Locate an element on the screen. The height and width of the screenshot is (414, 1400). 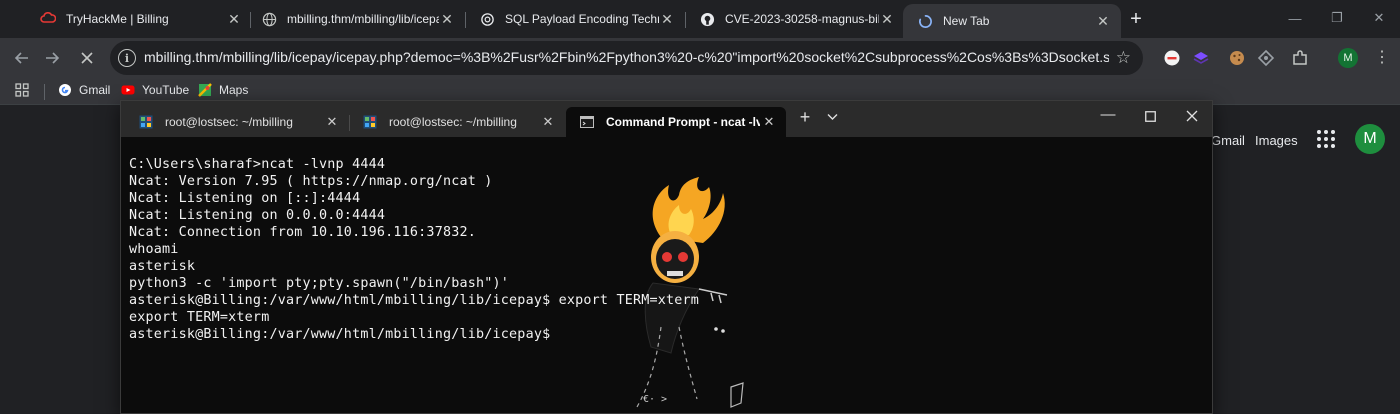
browser-tab-github-cve: CVE-2023-30258-magnus-billing ✕ is located at coordinates (795, 19).